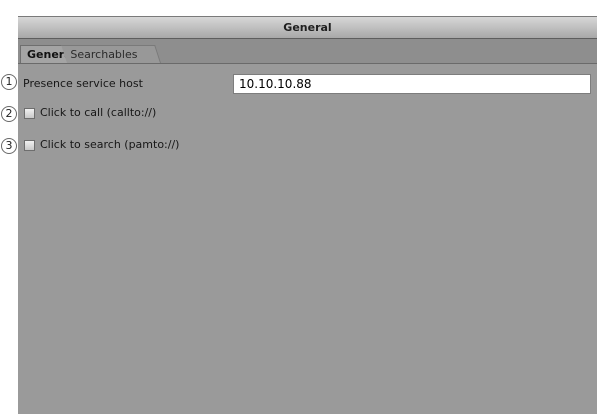  What do you see at coordinates (9, 114) in the screenshot?
I see `callout-marker-2: 2` at bounding box center [9, 114].